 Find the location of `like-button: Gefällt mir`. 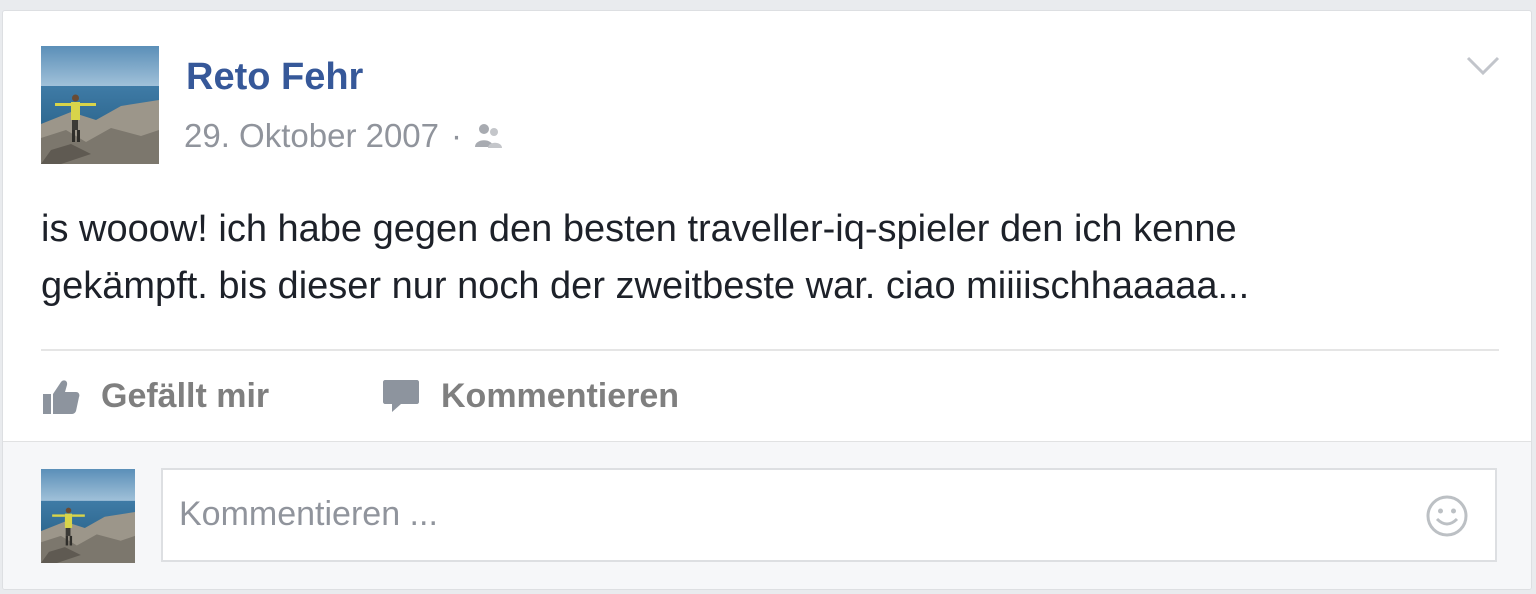

like-button: Gefällt mir is located at coordinates (155, 396).